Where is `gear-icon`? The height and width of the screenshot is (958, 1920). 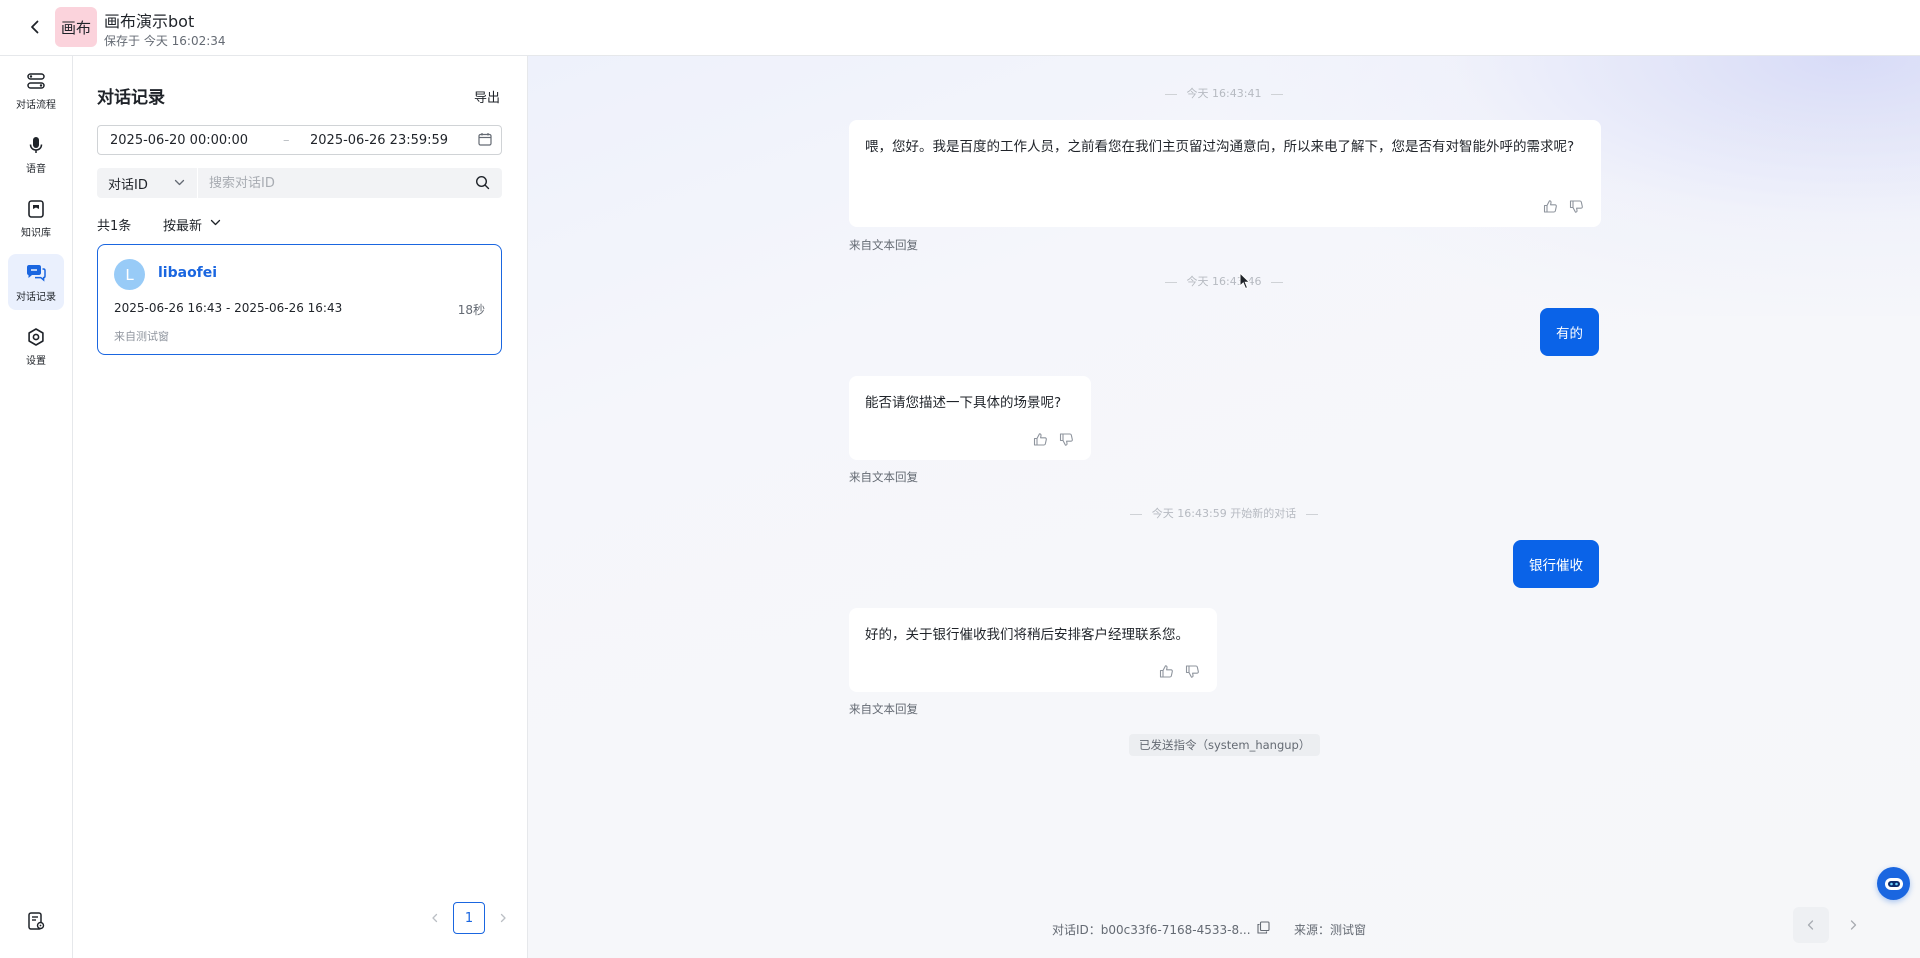
gear-icon is located at coordinates (36, 337).